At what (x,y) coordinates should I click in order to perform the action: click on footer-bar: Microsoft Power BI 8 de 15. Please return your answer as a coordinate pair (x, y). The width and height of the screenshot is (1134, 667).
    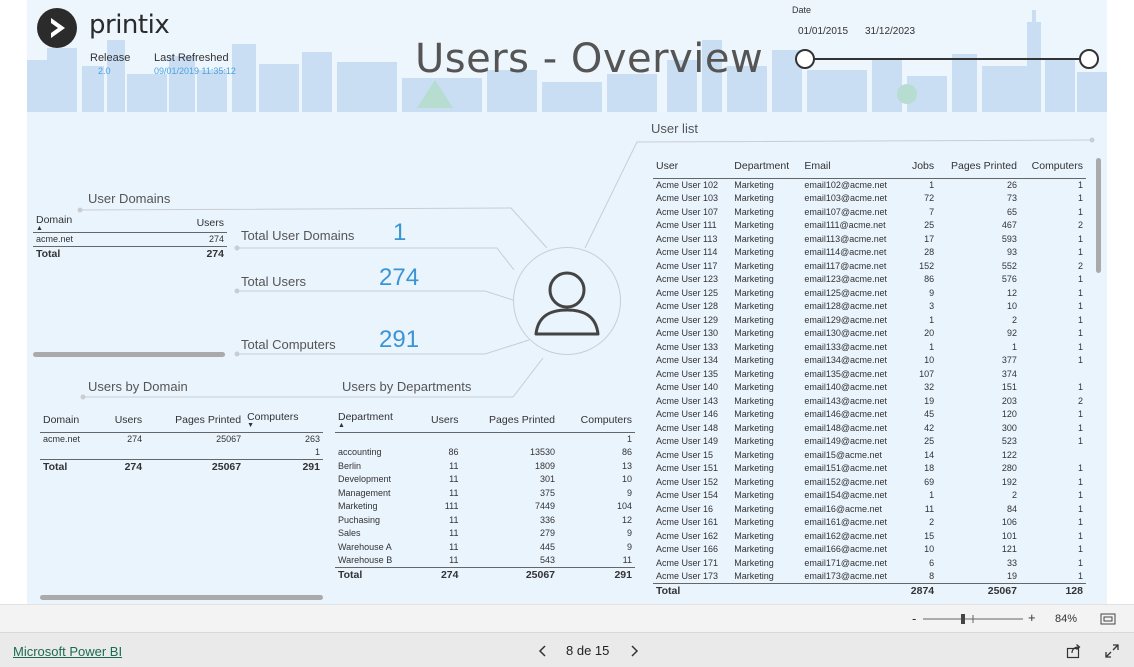
    Looking at the image, I should click on (567, 649).